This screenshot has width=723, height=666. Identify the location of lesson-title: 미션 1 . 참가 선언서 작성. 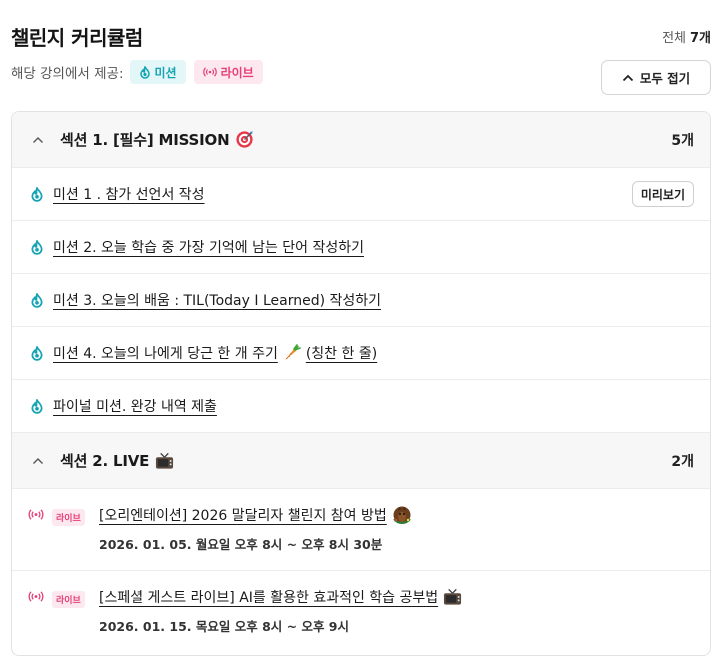
(342, 194).